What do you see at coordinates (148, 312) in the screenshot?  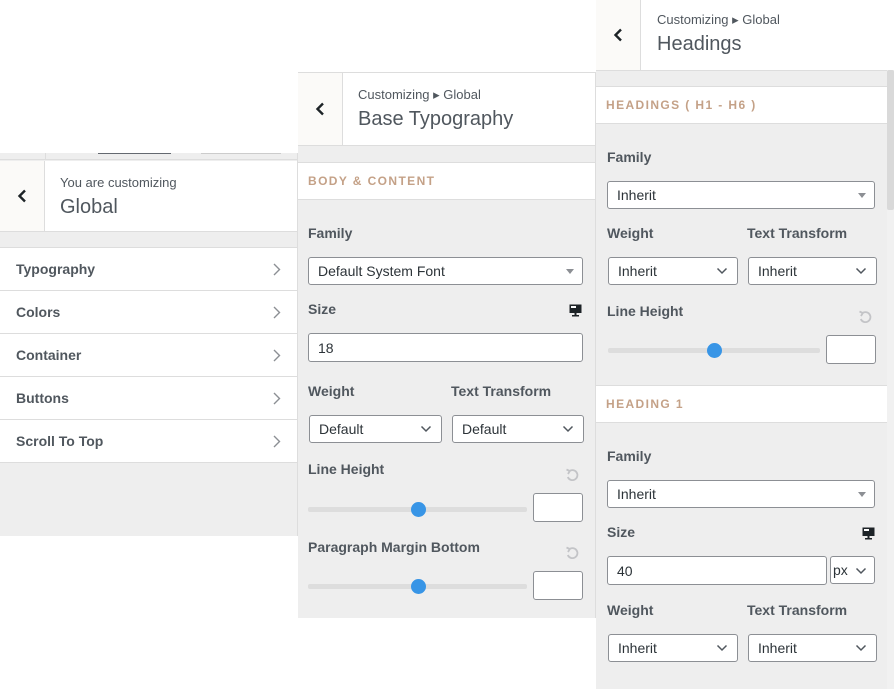 I see `nav-item-colors: Colors` at bounding box center [148, 312].